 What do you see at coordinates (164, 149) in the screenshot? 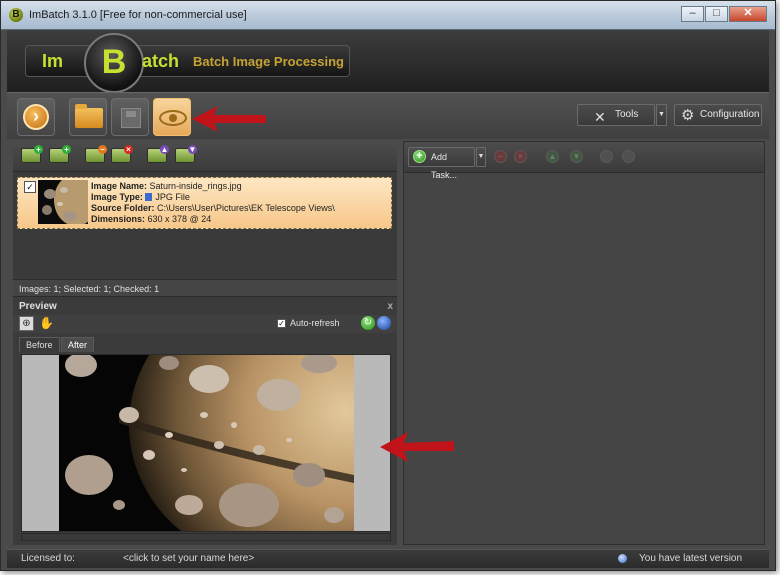
I see `arrow-up-icon: ▲` at bounding box center [164, 149].